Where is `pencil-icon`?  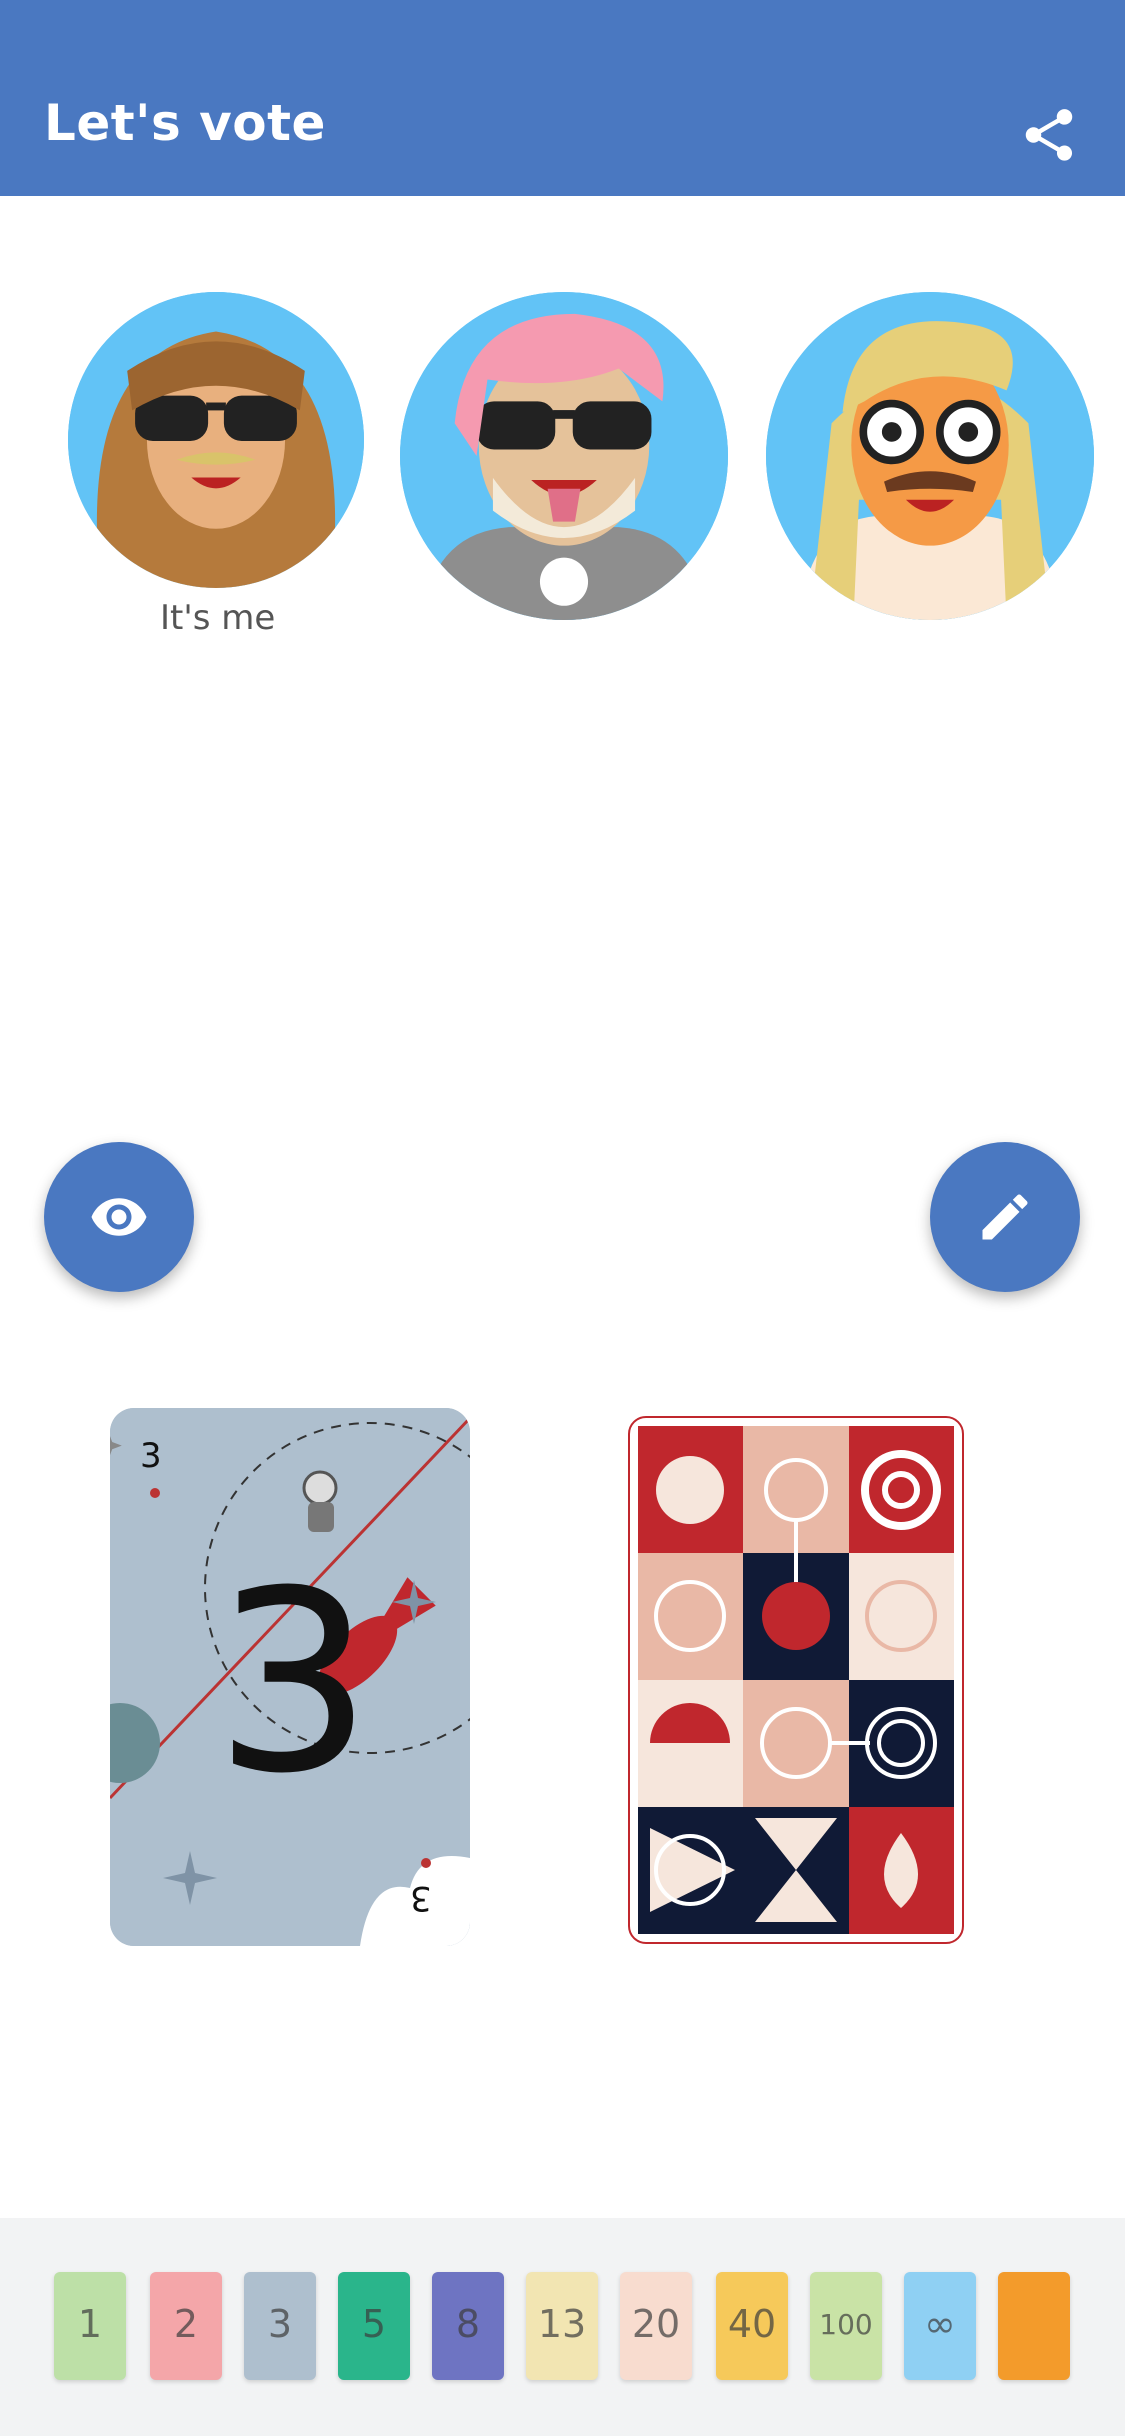 pencil-icon is located at coordinates (1005, 1217).